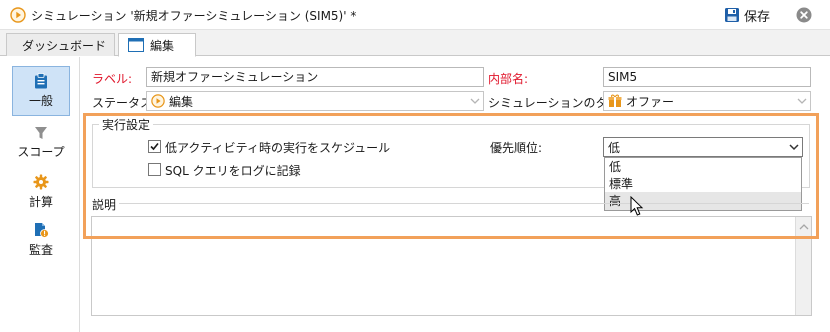 Image resolution: width=830 pixels, height=332 pixels. I want to click on sidebar: 一般 スコープ 計算 監査, so click(40, 194).